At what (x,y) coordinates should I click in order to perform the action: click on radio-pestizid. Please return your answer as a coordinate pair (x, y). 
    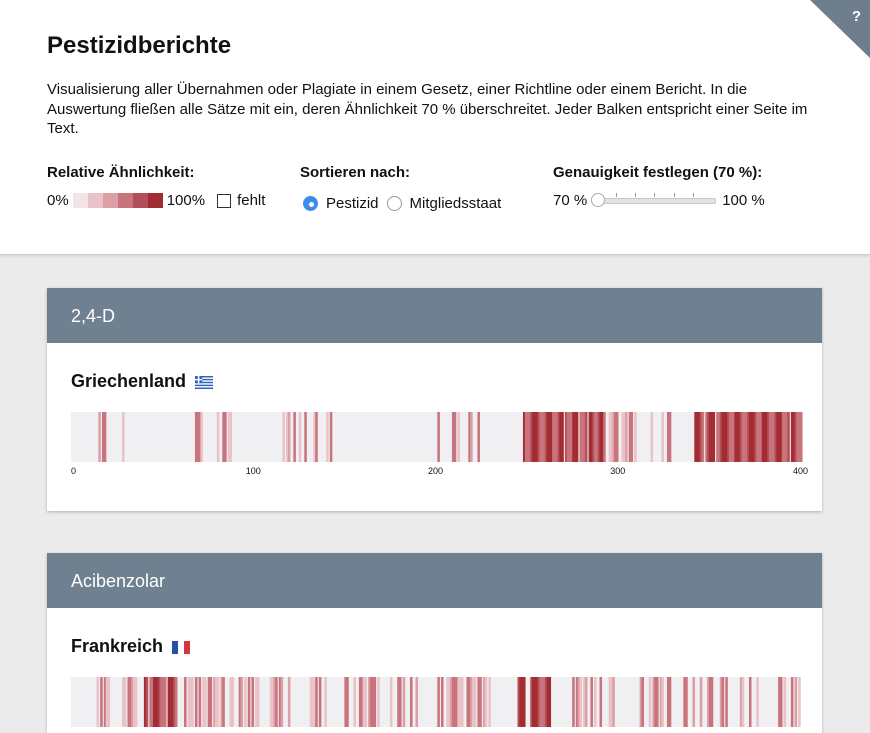
    Looking at the image, I should click on (310, 203).